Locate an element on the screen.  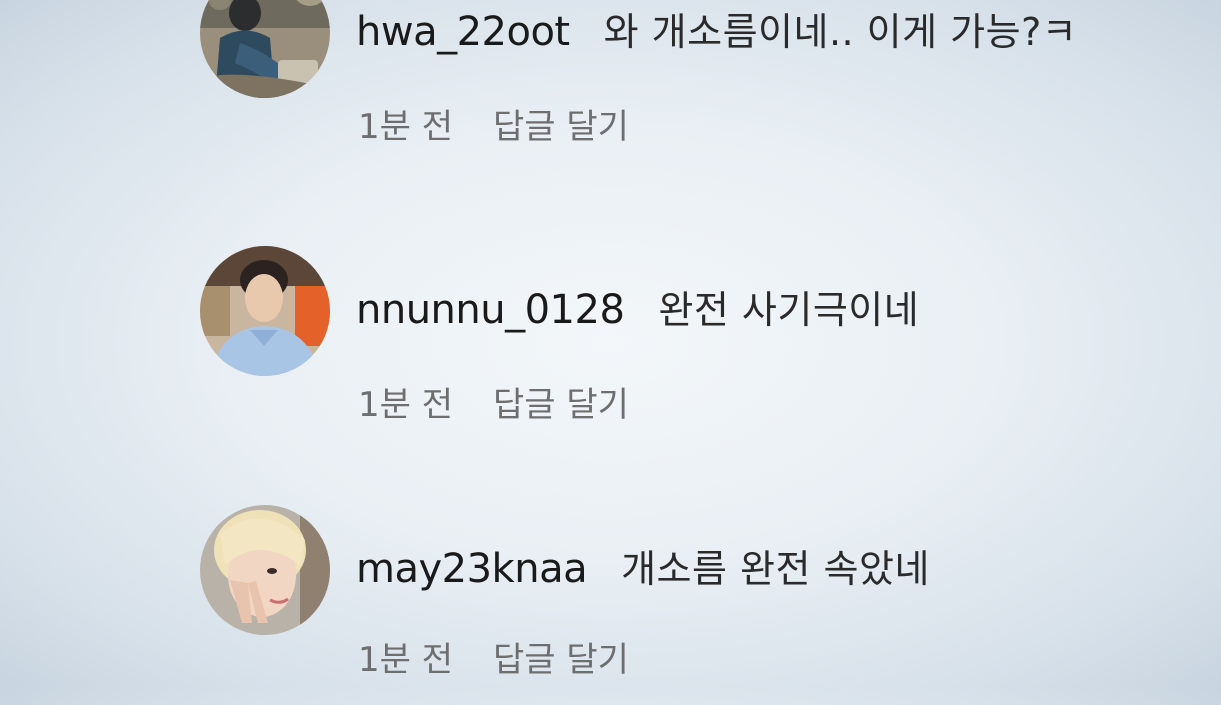
comment-text: 와 개소름이네.. 이게 가능?ㅋ is located at coordinates (840, 32).